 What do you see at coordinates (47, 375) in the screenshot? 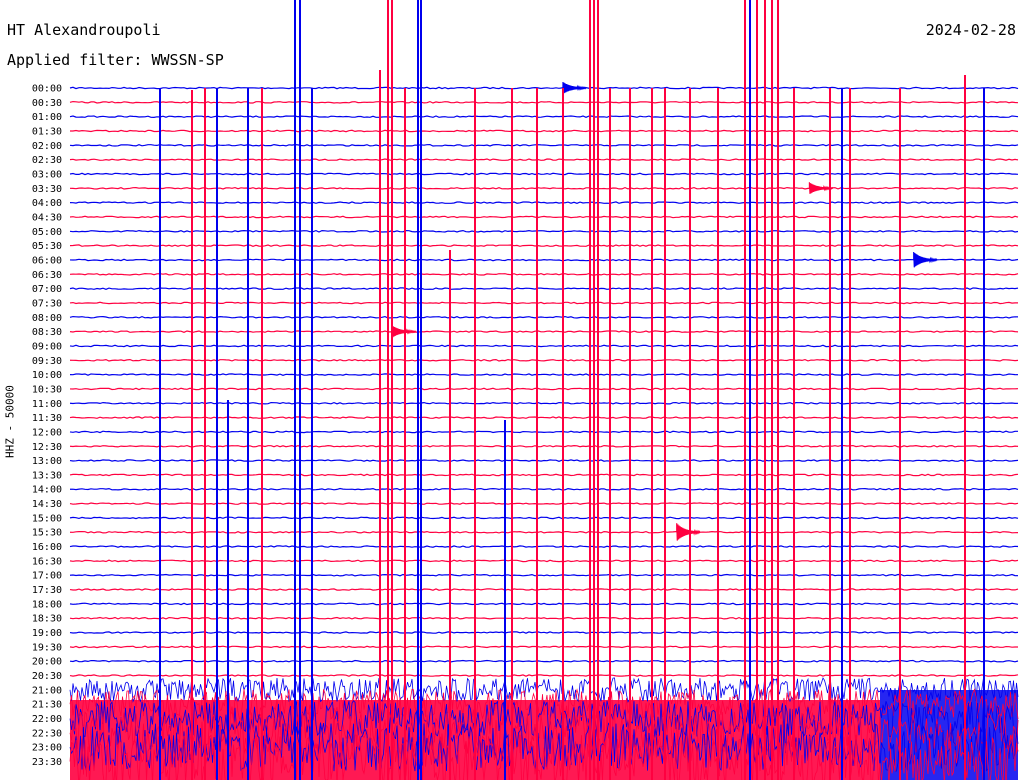
I see `row-time-label: 10:00` at bounding box center [47, 375].